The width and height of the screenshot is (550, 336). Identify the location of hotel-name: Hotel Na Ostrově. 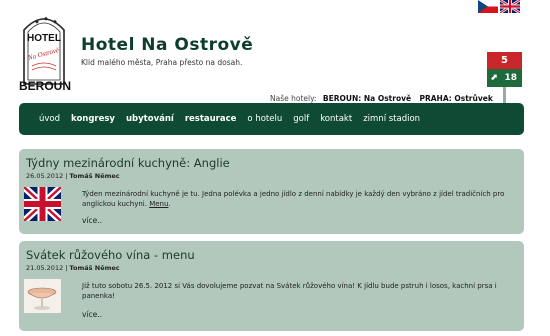
(167, 45).